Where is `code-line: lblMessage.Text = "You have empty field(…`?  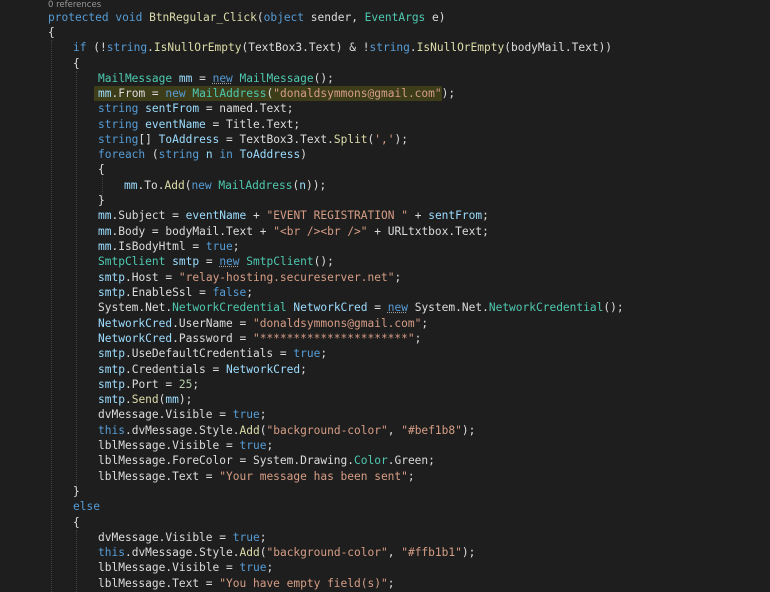 code-line: lblMessage.Text = "You have empty field(… is located at coordinates (246, 583).